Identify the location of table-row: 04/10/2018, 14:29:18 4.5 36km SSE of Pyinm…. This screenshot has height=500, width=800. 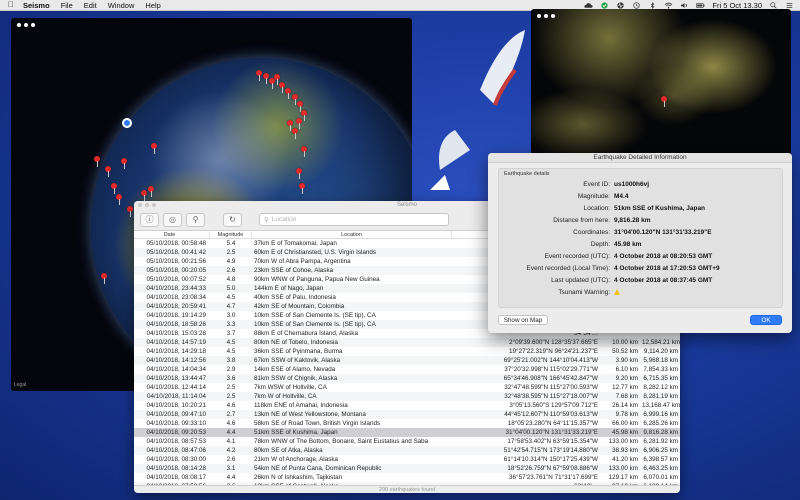
(407, 351).